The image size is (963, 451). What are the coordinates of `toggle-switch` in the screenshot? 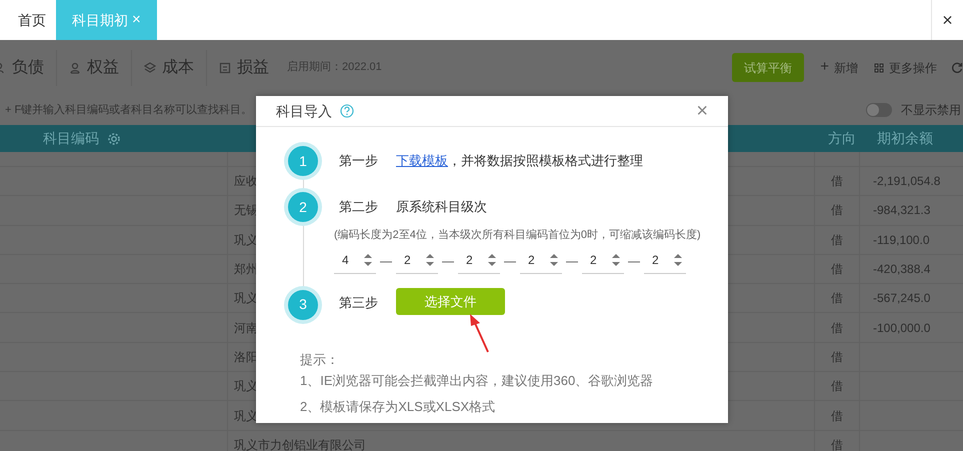 It's located at (879, 110).